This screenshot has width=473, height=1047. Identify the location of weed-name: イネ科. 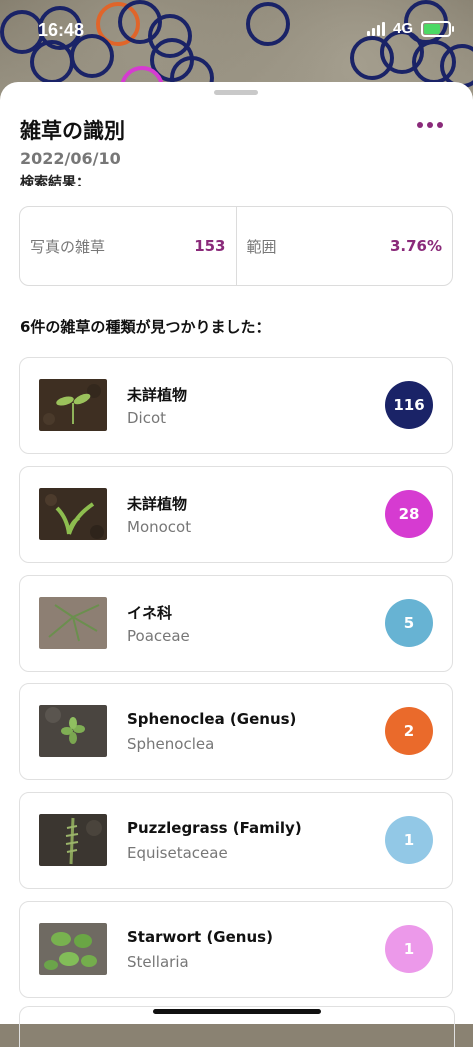
(150, 612).